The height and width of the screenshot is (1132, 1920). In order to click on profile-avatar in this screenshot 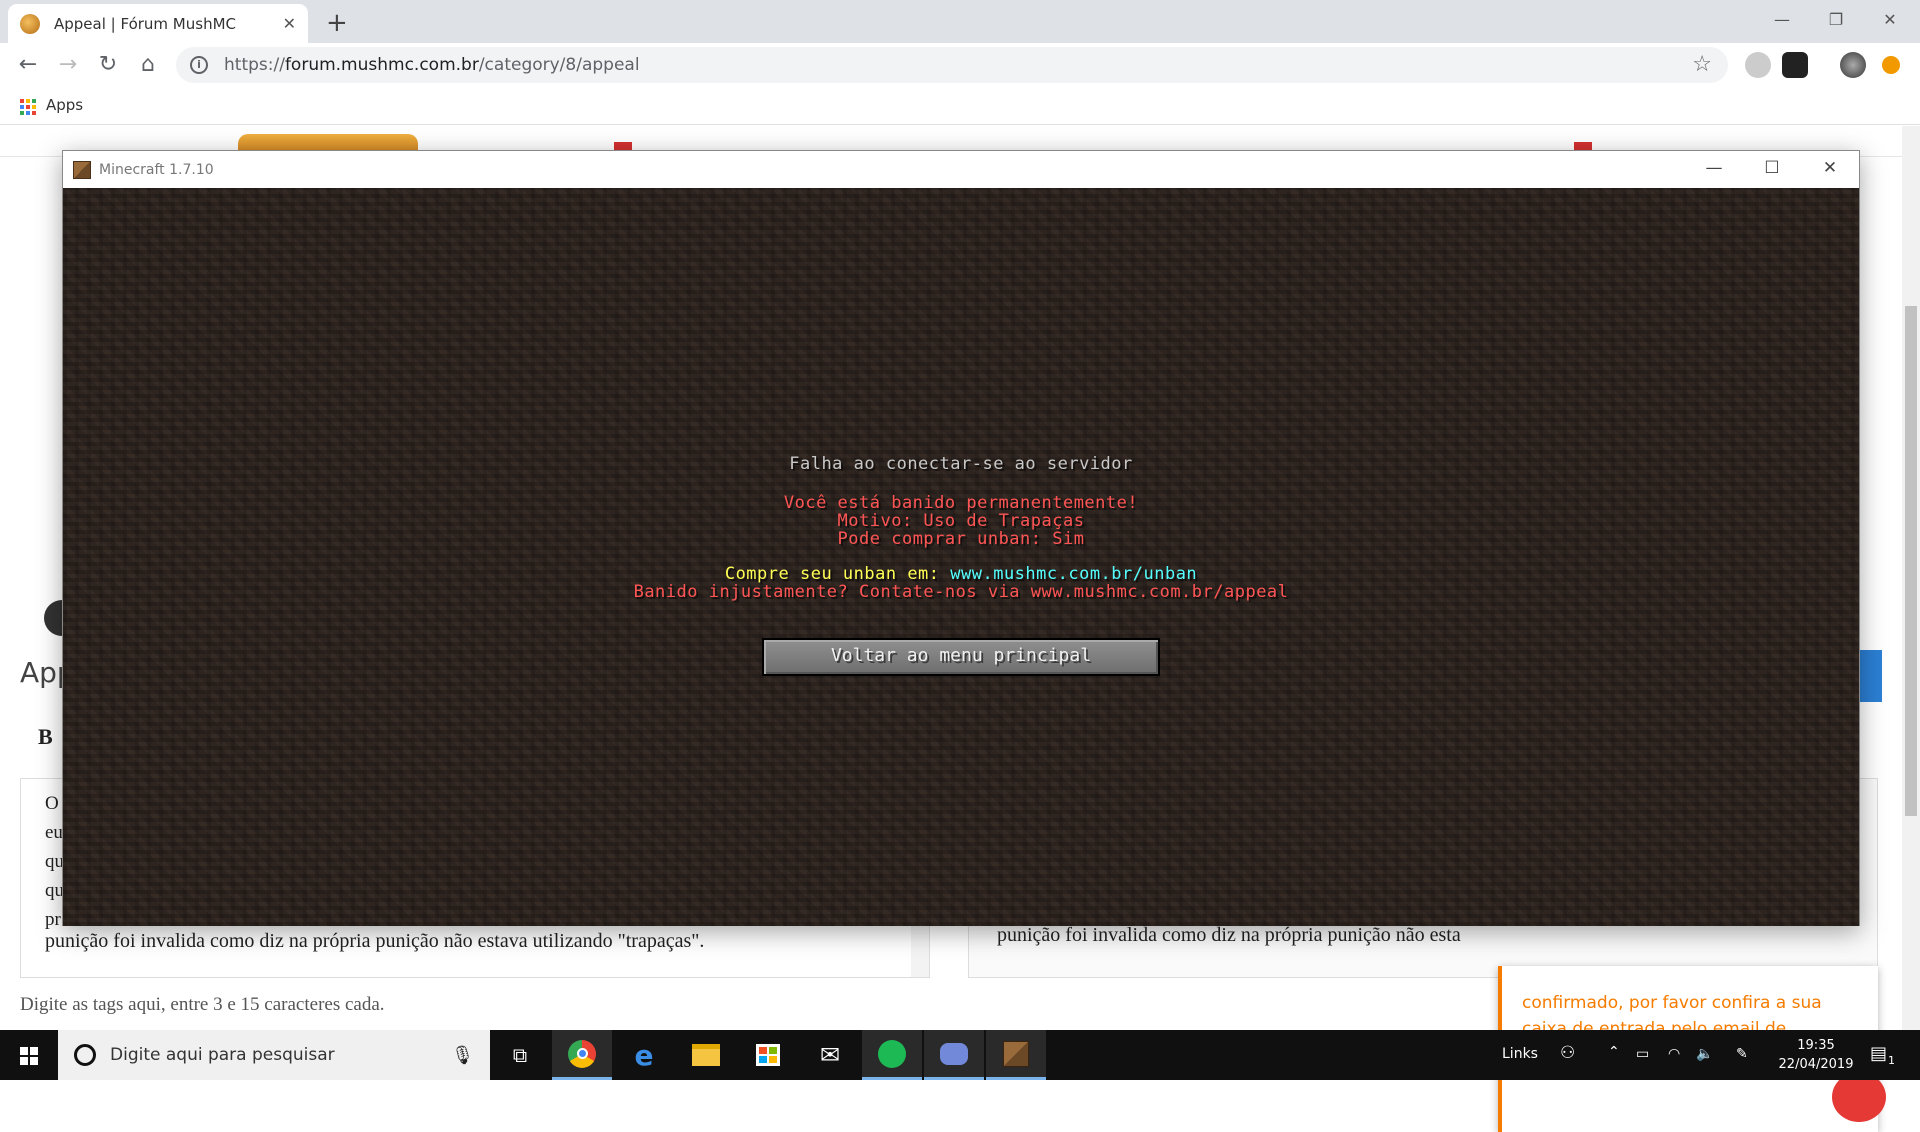, I will do `click(1853, 65)`.